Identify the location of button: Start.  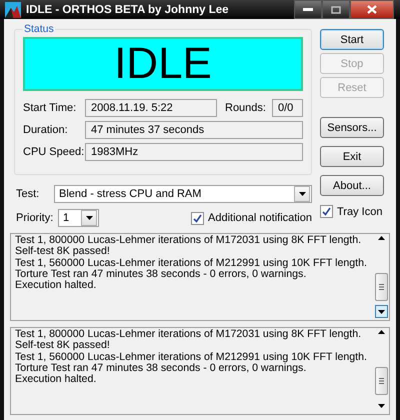
(352, 39).